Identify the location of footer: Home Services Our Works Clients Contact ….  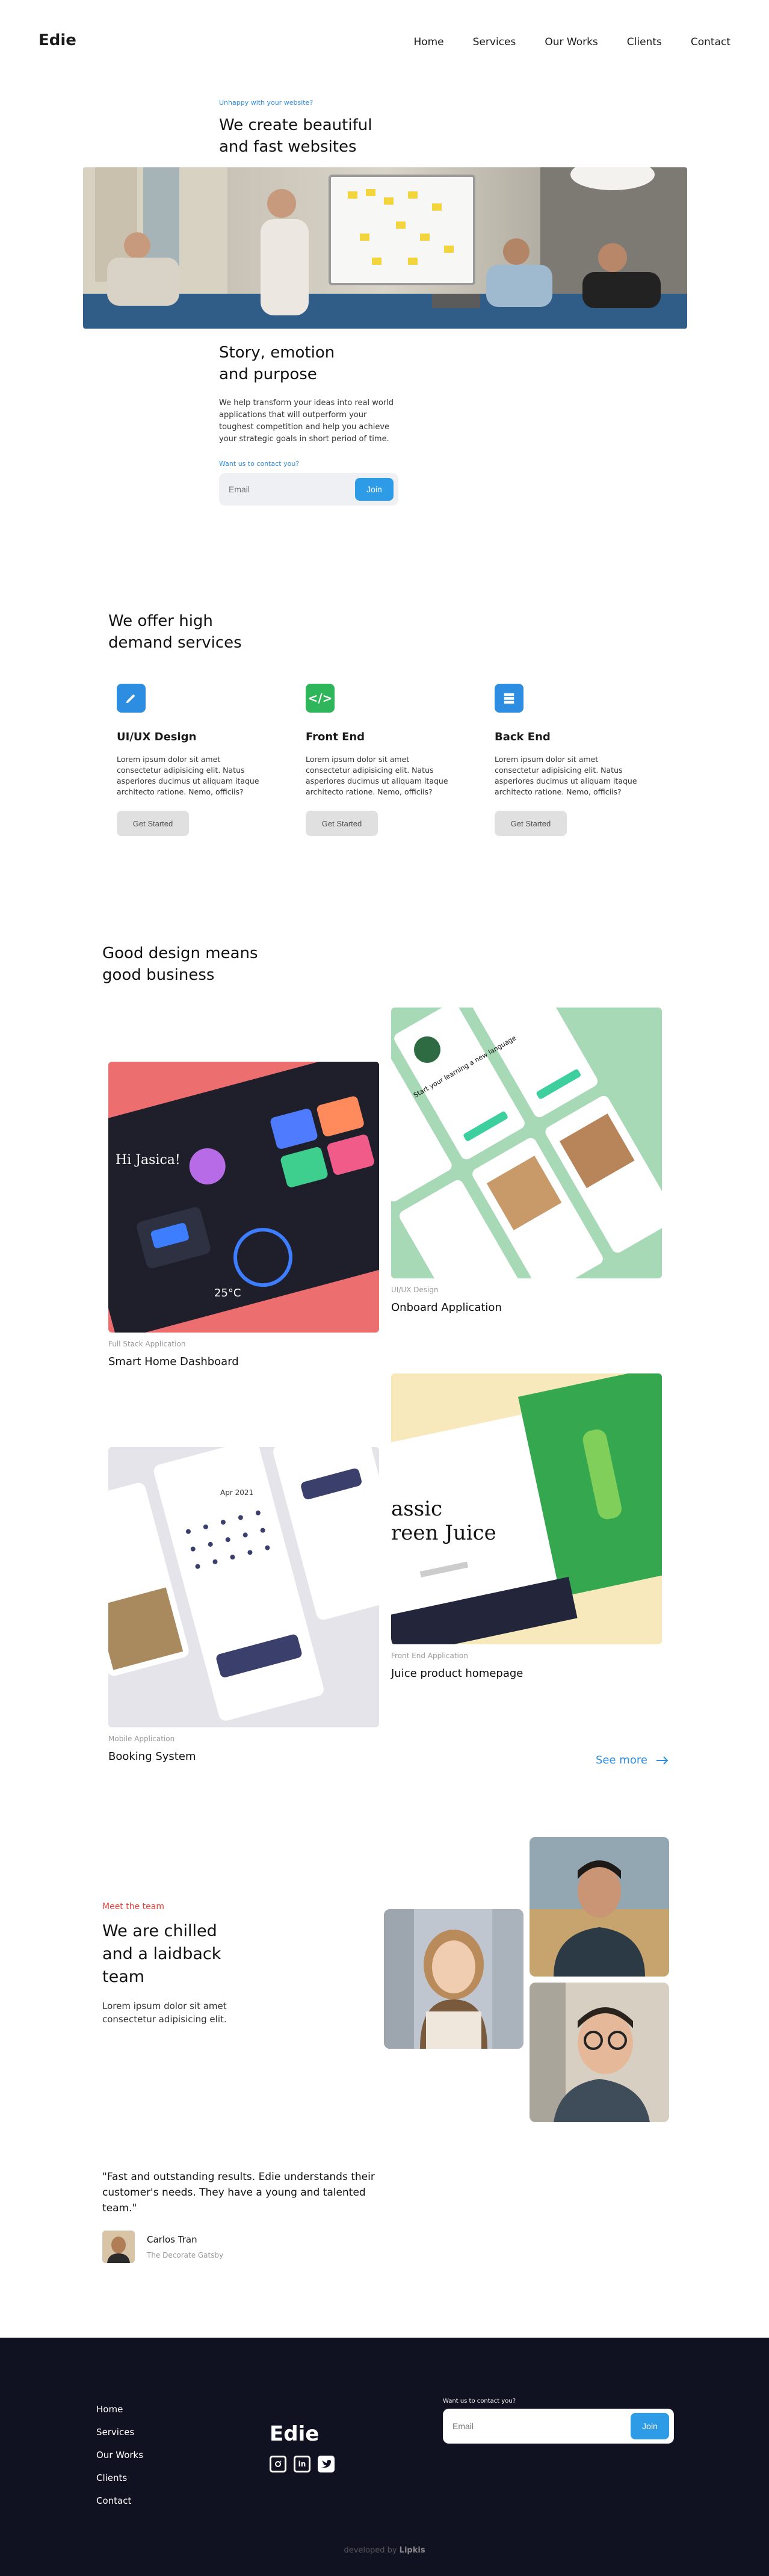
(384, 2457).